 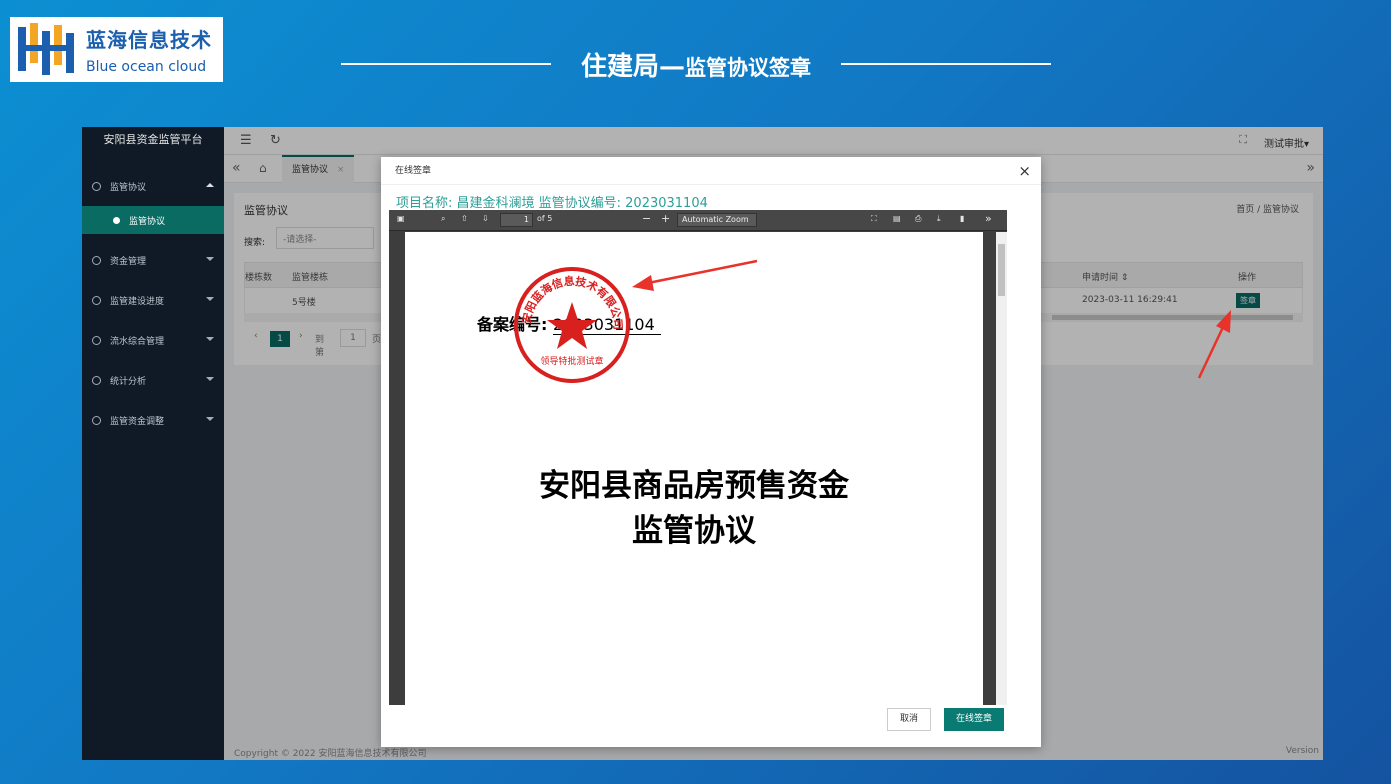 What do you see at coordinates (128, 187) in the screenshot?
I see `sidebar-item-label: 监管协议` at bounding box center [128, 187].